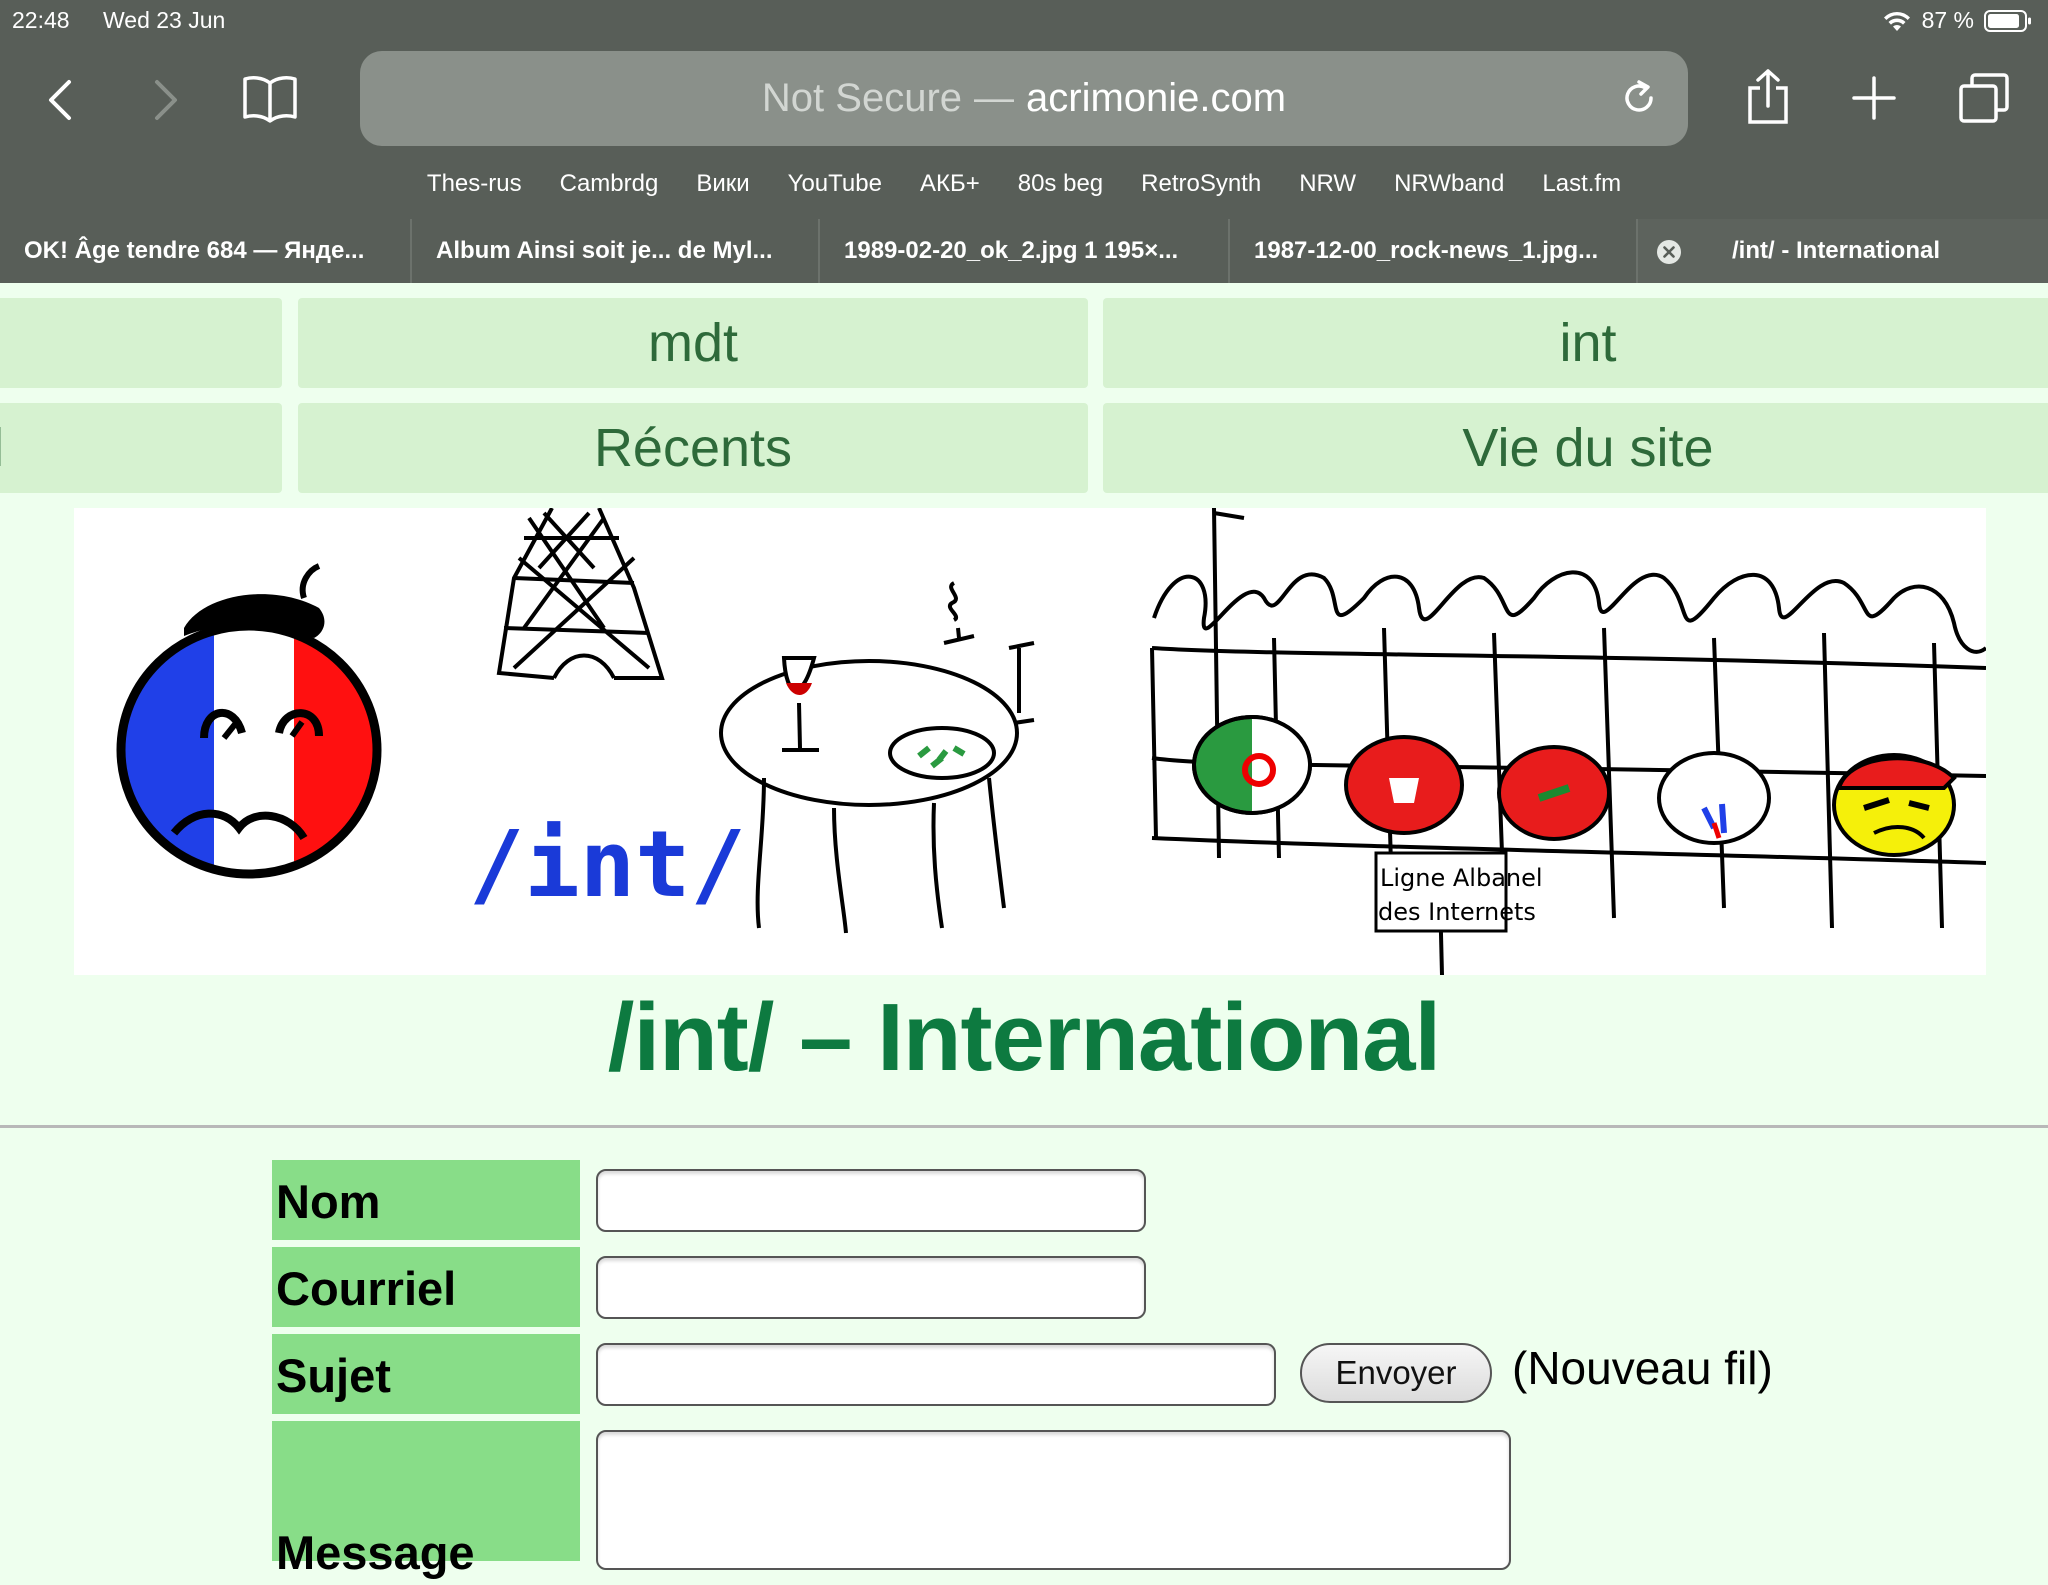 The height and width of the screenshot is (1585, 2048). What do you see at coordinates (722, 186) in the screenshot?
I see `favorite-link: Вики` at bounding box center [722, 186].